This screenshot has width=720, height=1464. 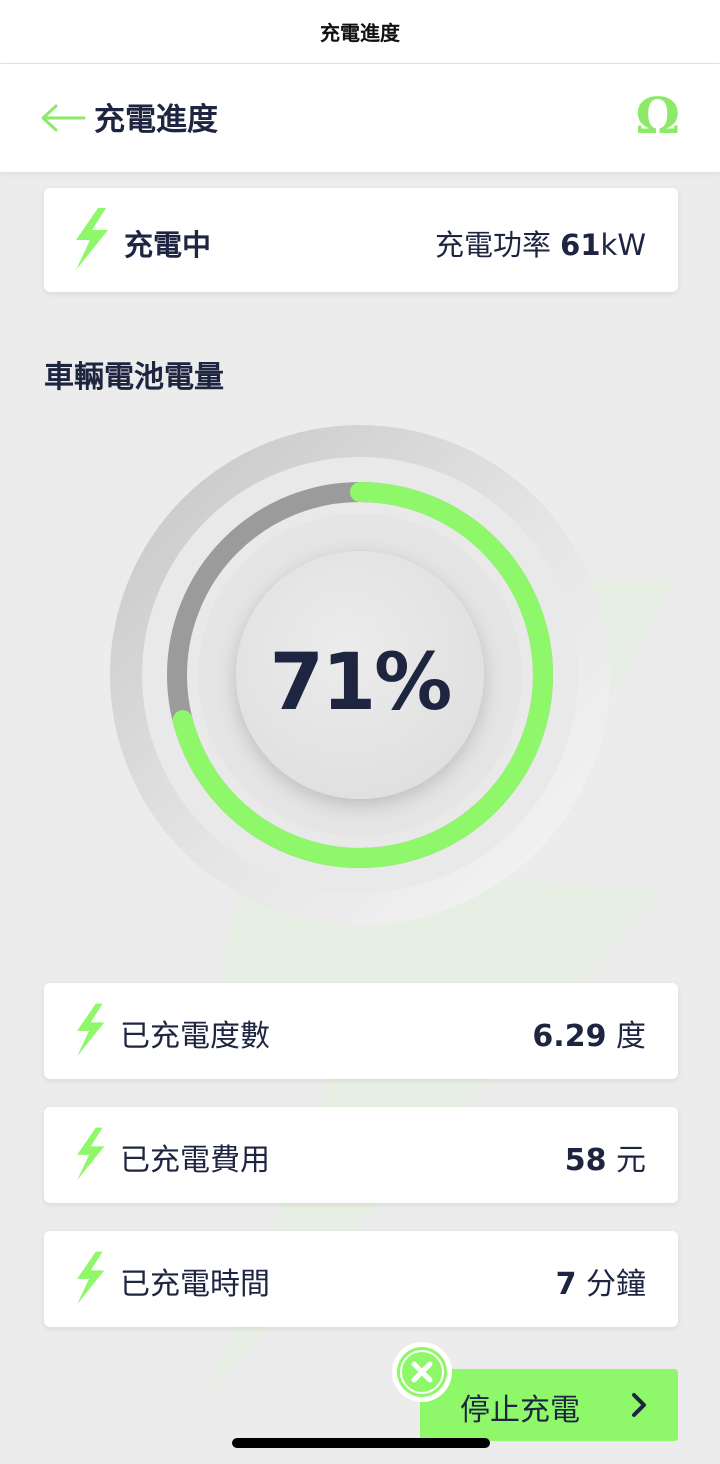 What do you see at coordinates (360, 118) in the screenshot?
I see `nav-header: 充電進度 Ω` at bounding box center [360, 118].